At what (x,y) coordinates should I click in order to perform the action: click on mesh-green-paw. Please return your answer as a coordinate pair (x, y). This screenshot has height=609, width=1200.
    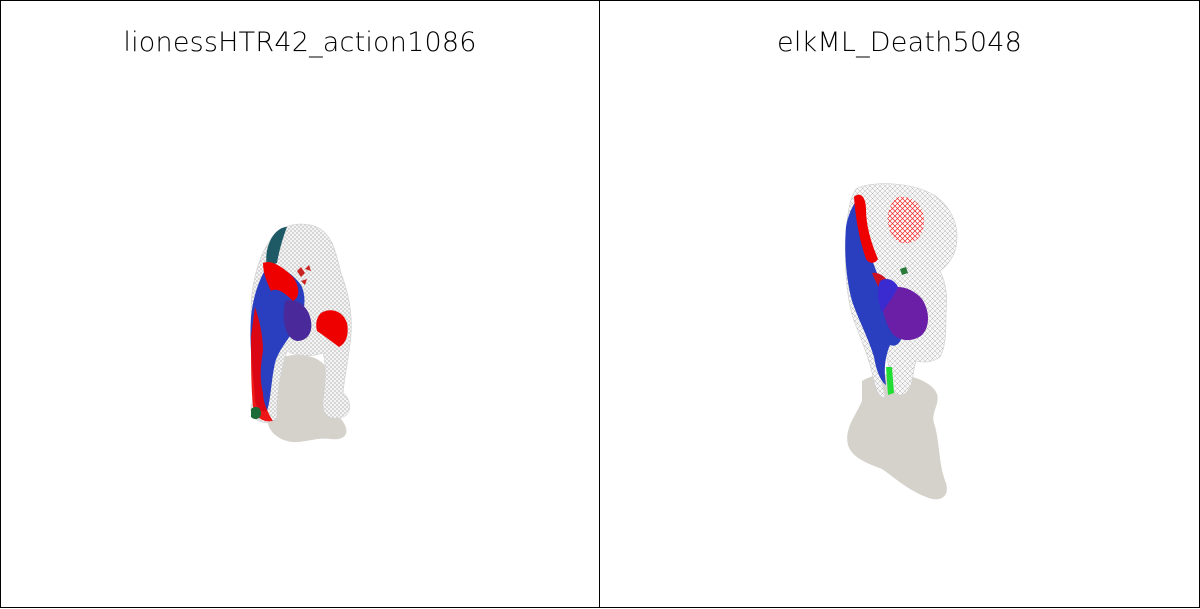
    Looking at the image, I should click on (256, 413).